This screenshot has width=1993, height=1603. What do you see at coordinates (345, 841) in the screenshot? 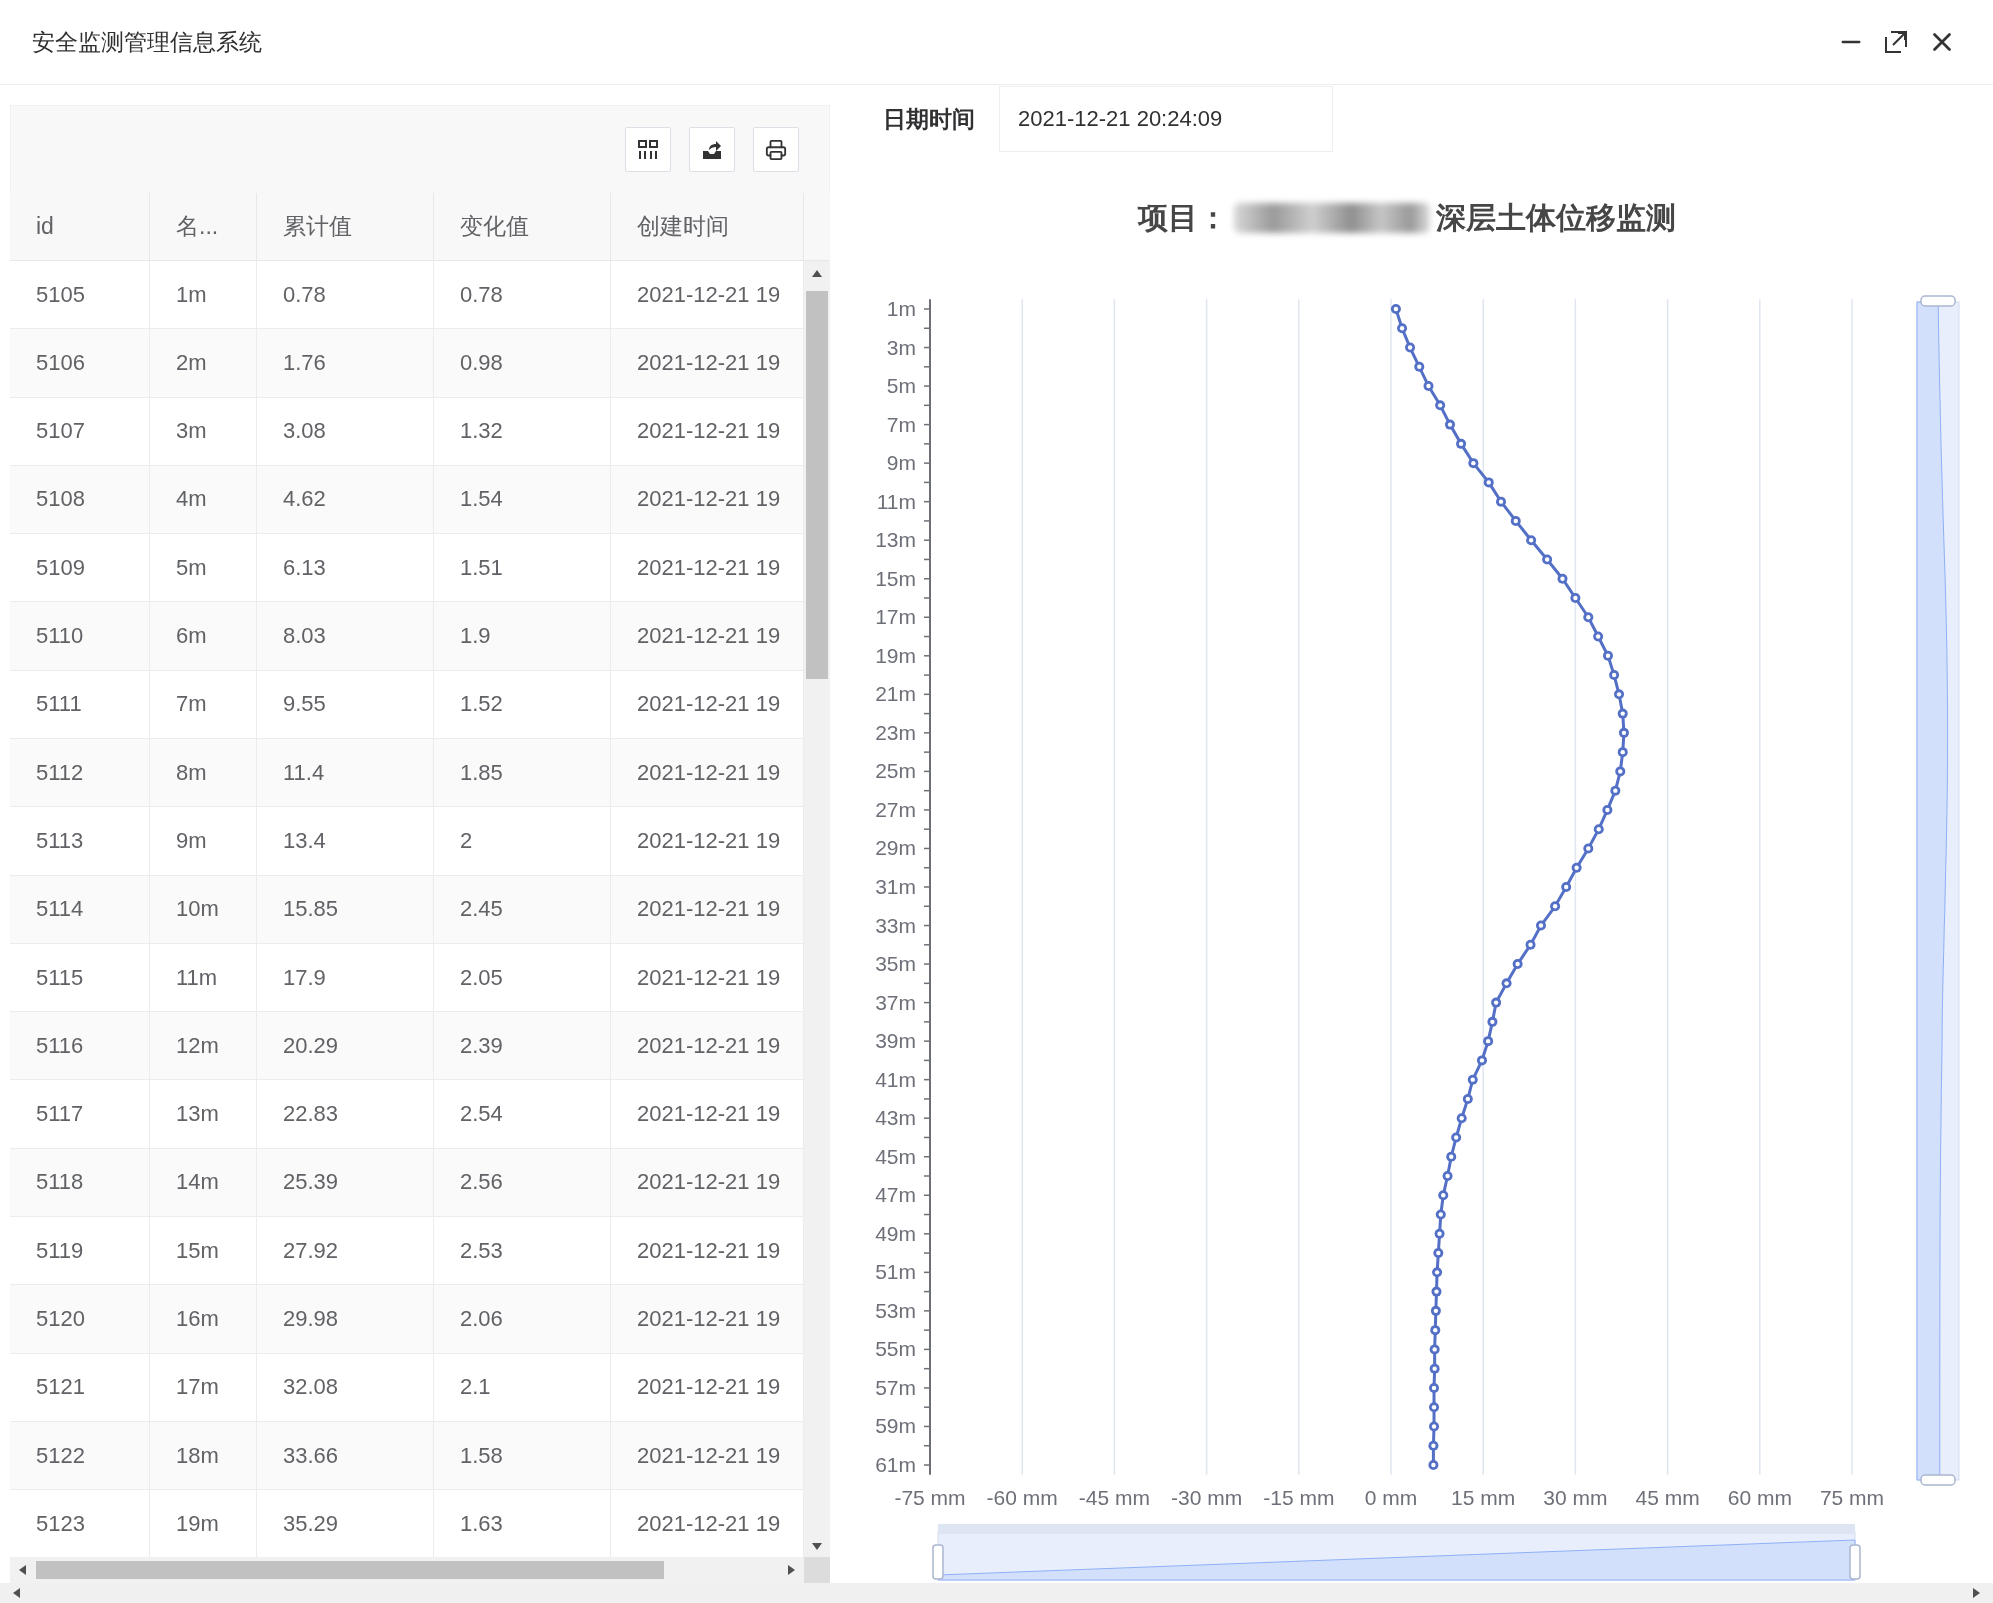
I see `table-cell: 13.4` at bounding box center [345, 841].